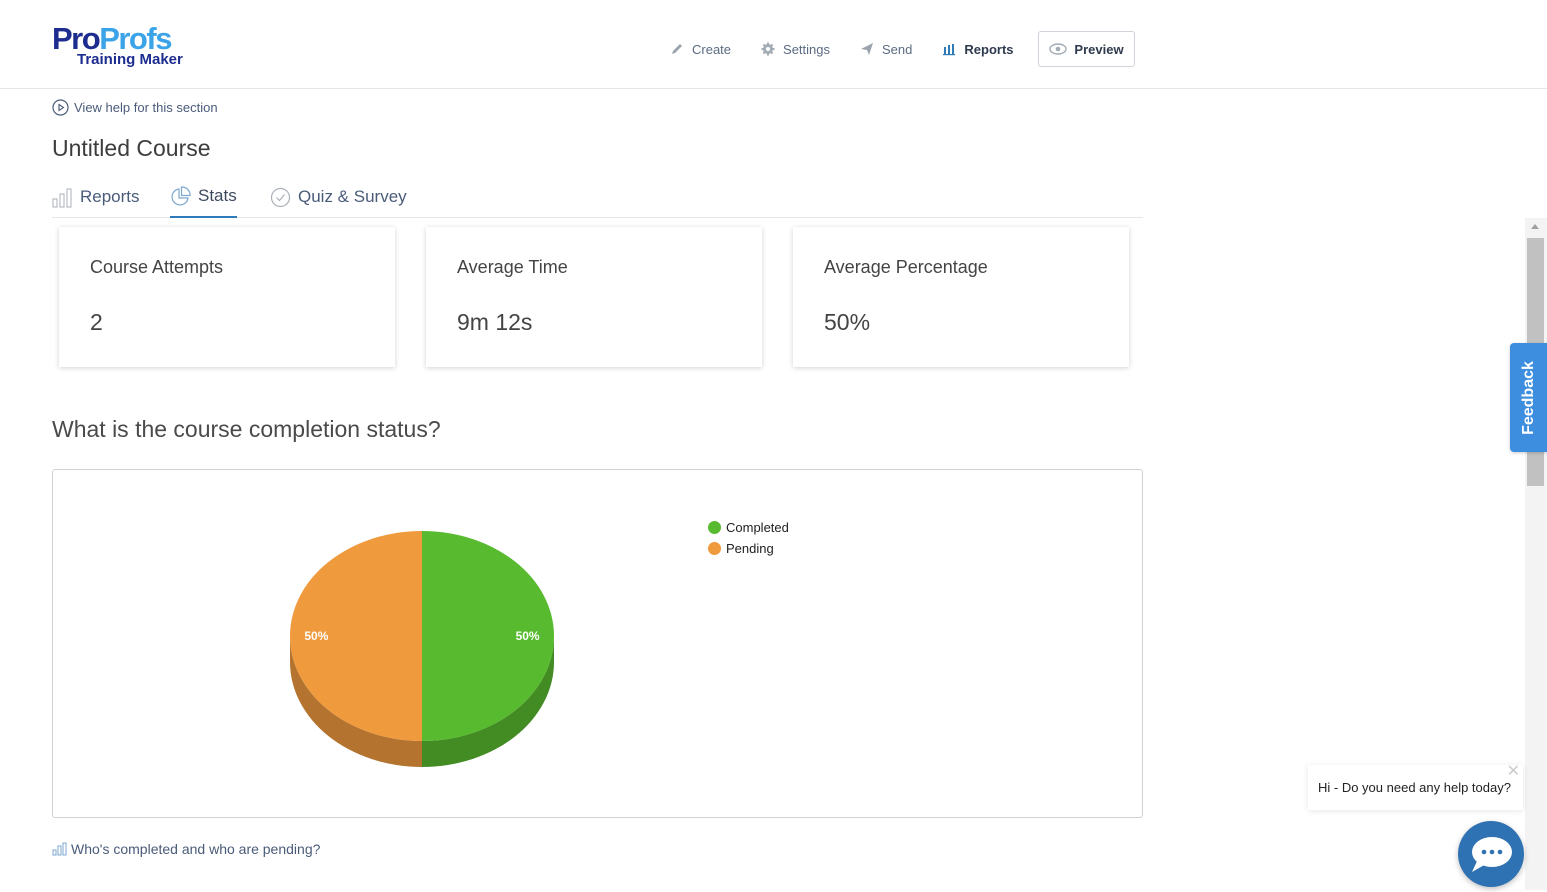 This screenshot has width=1547, height=892. I want to click on nav-settings: Settings, so click(795, 49).